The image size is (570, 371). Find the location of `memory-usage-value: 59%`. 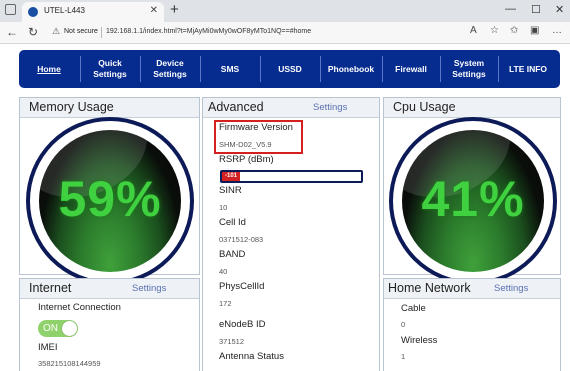

memory-usage-value: 59% is located at coordinates (110, 199).